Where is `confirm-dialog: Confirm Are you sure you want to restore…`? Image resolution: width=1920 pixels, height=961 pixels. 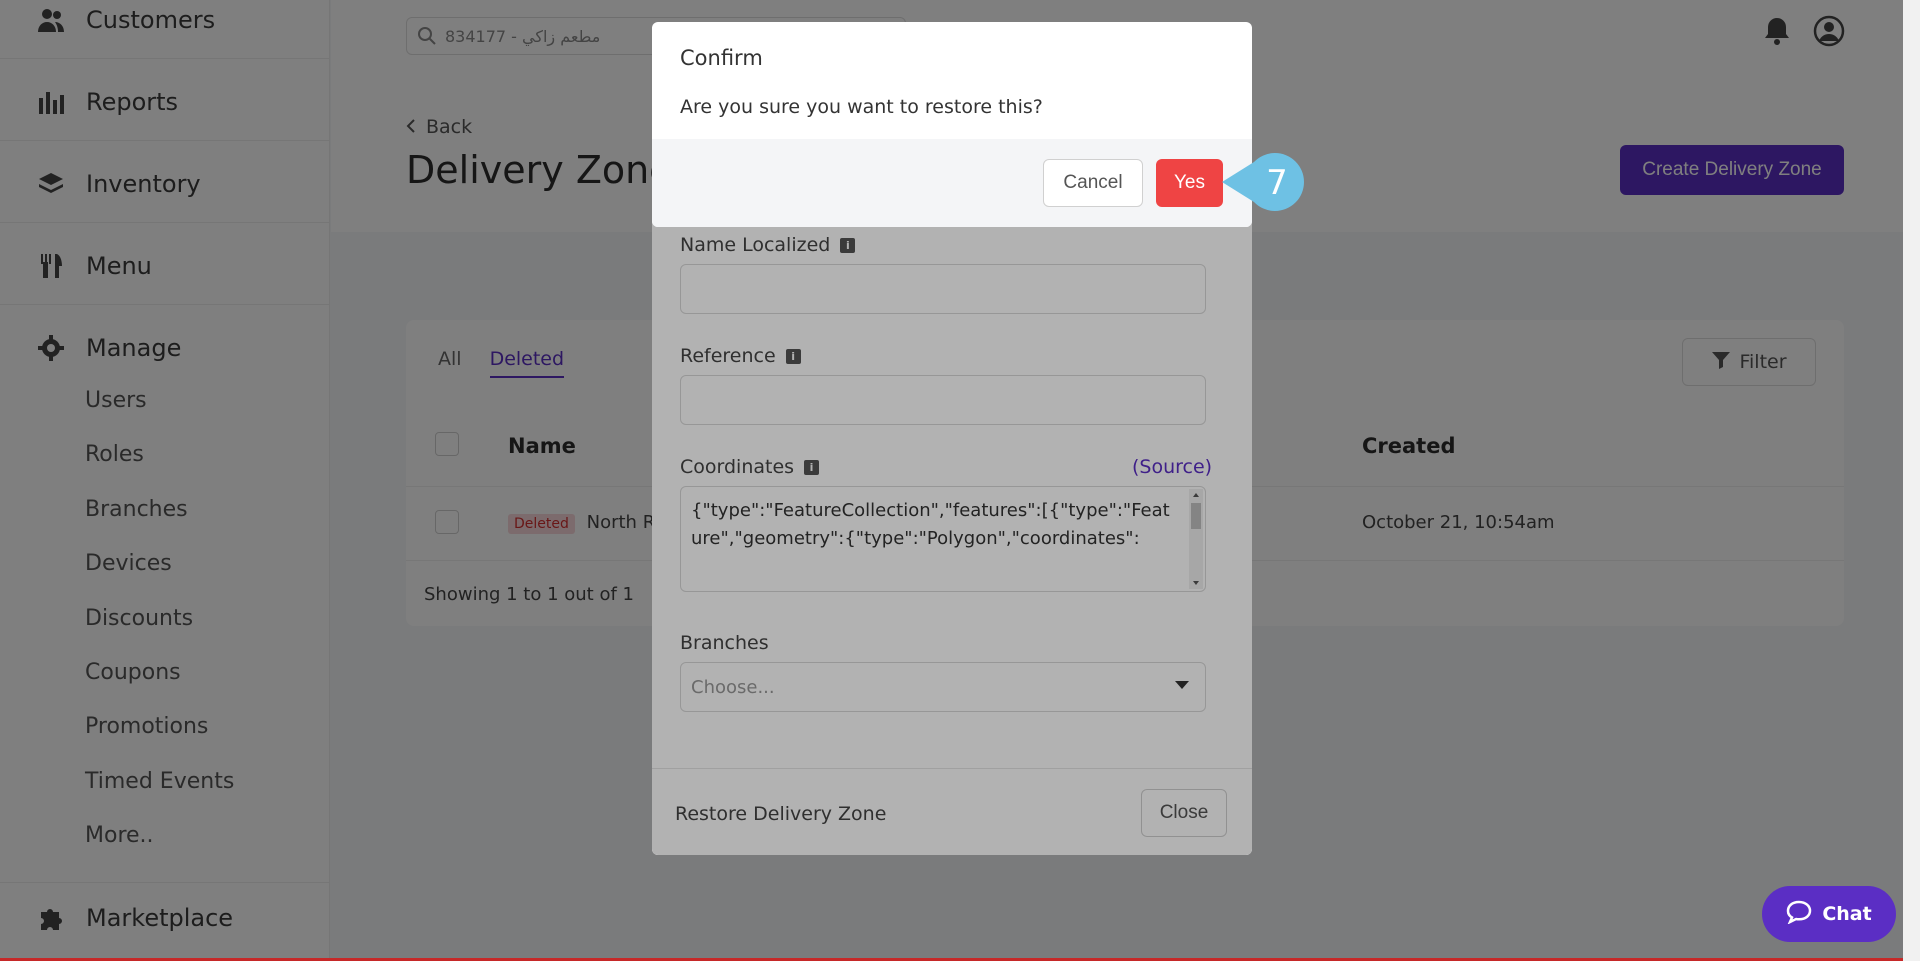
confirm-dialog: Confirm Are you sure you want to restore… is located at coordinates (952, 124).